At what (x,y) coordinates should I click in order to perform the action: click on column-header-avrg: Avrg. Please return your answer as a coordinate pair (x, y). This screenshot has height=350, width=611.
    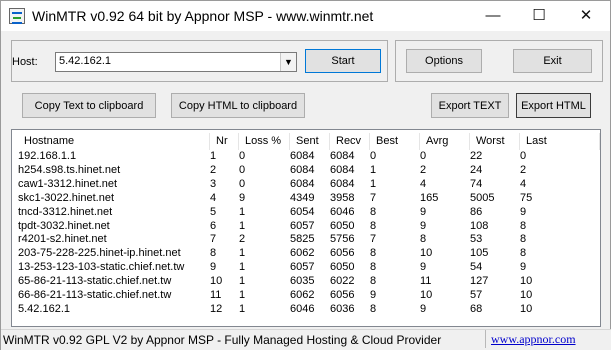
    Looking at the image, I should click on (445, 141).